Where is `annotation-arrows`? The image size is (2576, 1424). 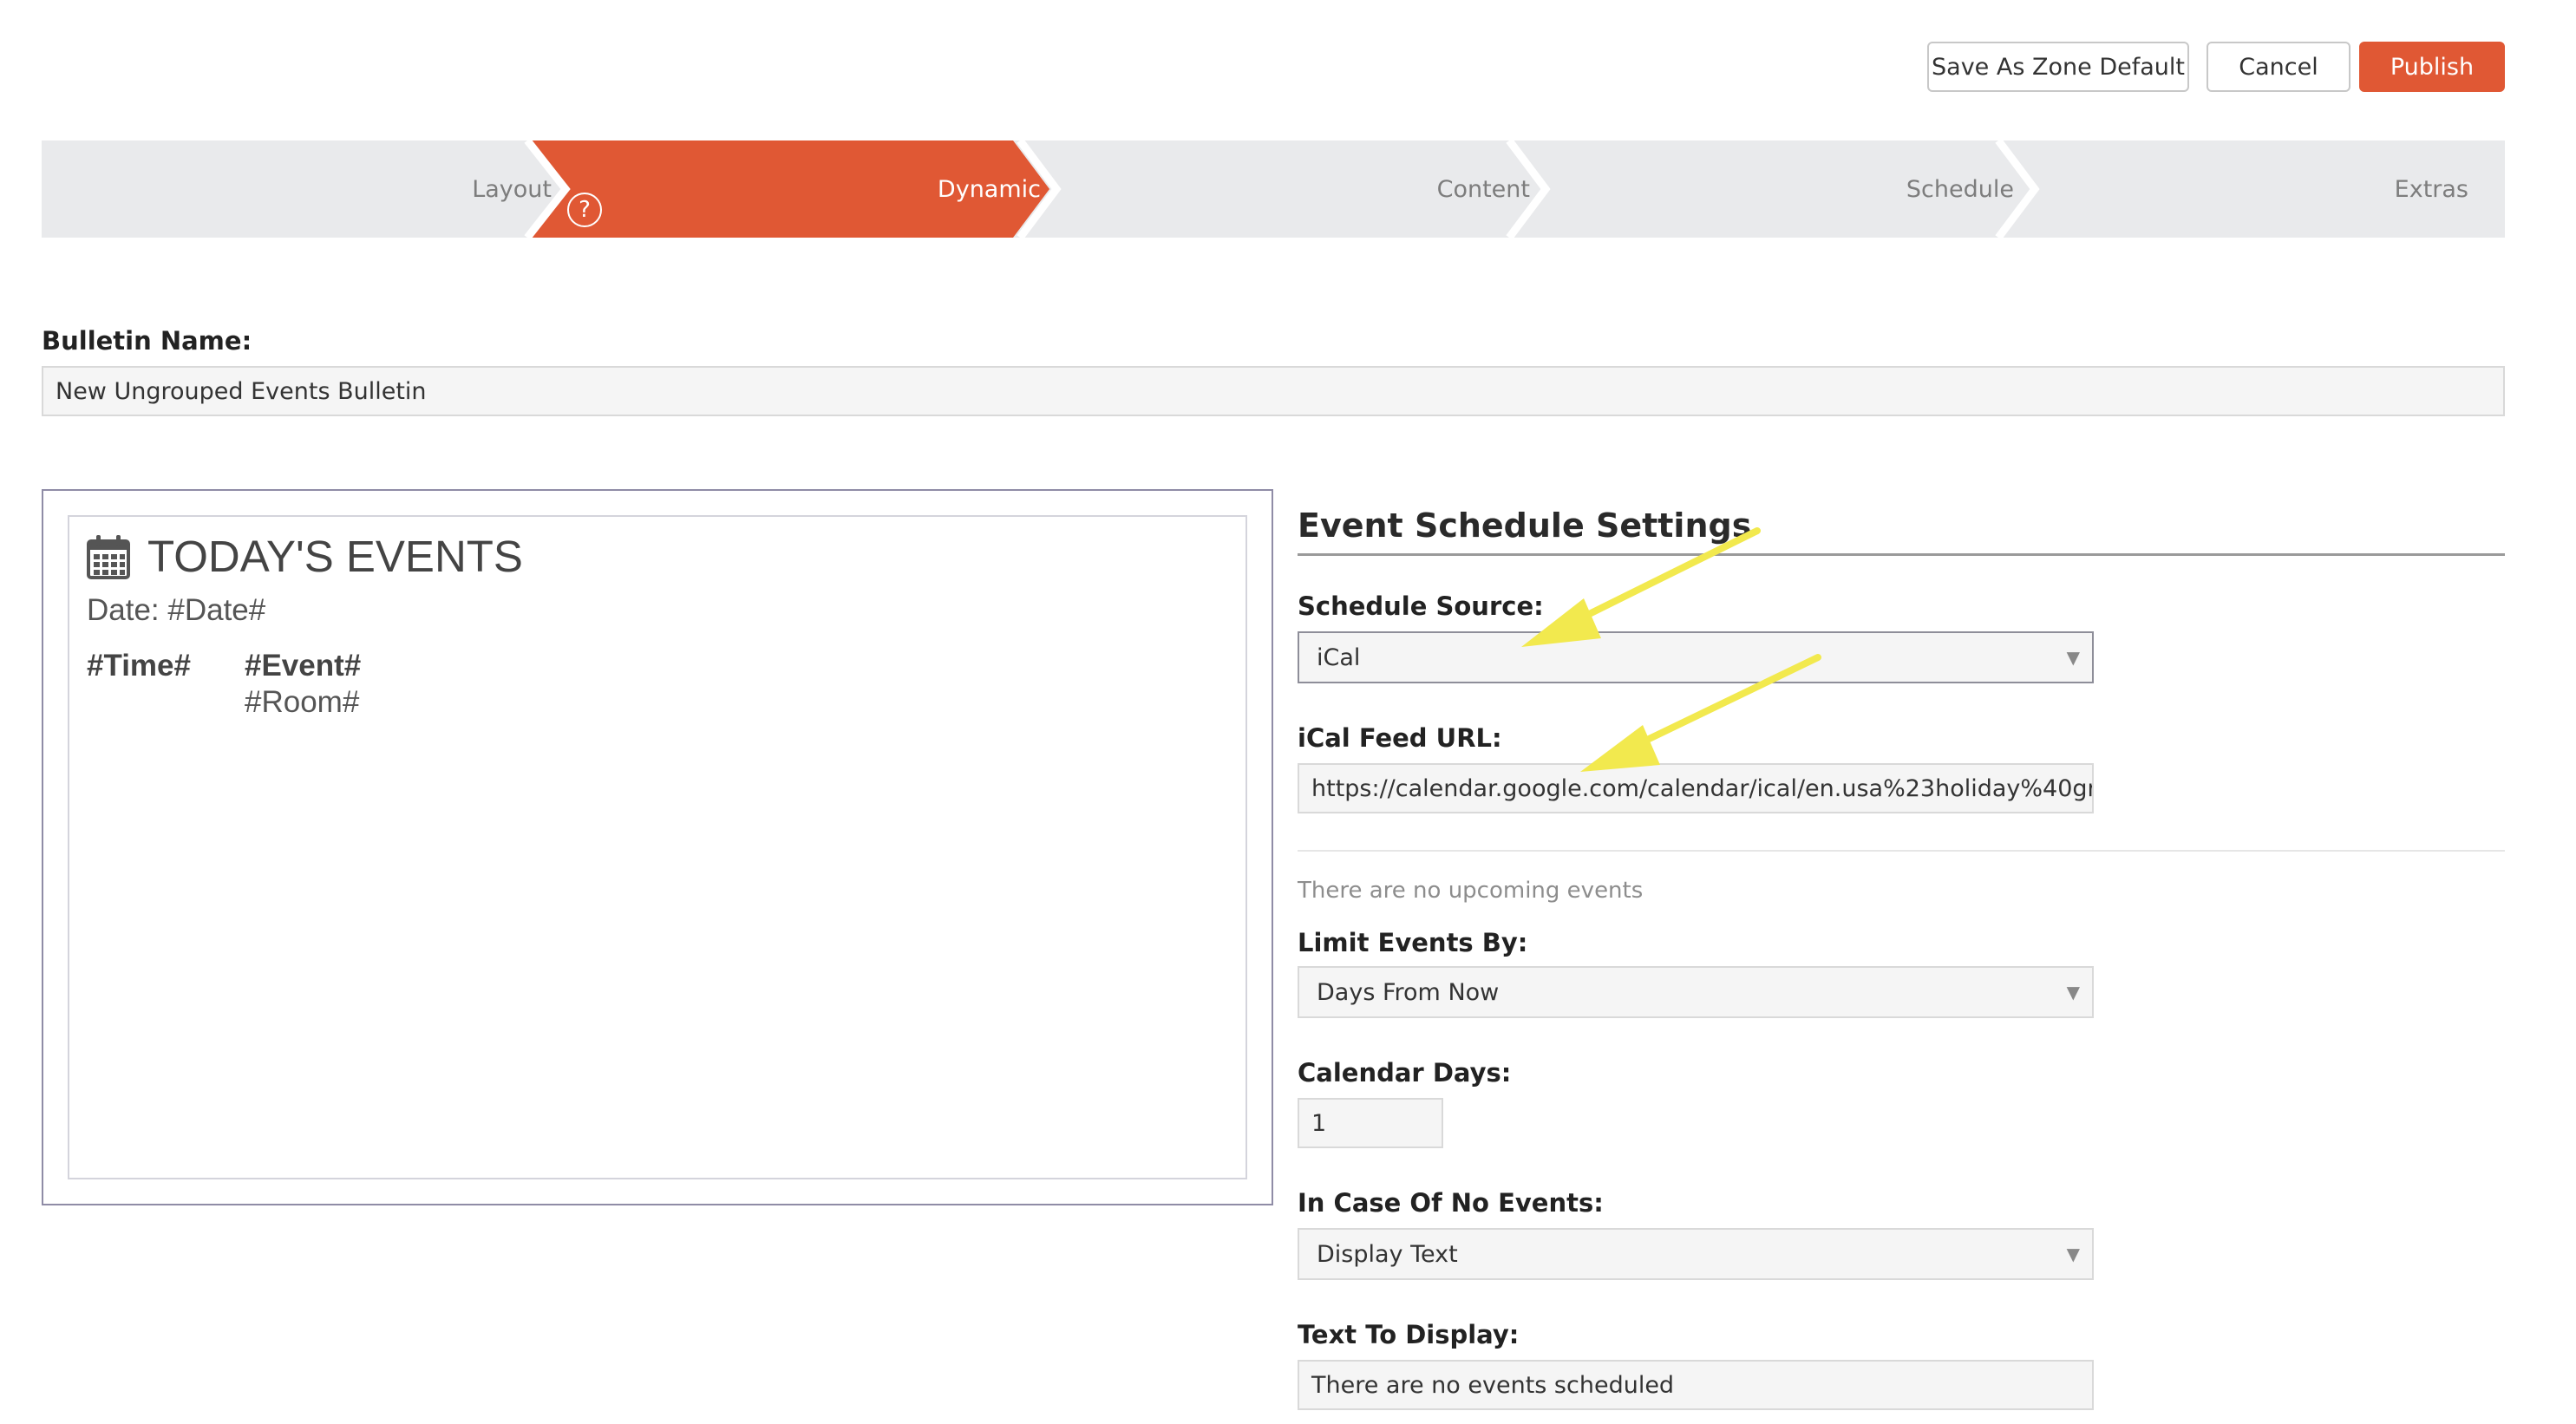 annotation-arrows is located at coordinates (1671, 649).